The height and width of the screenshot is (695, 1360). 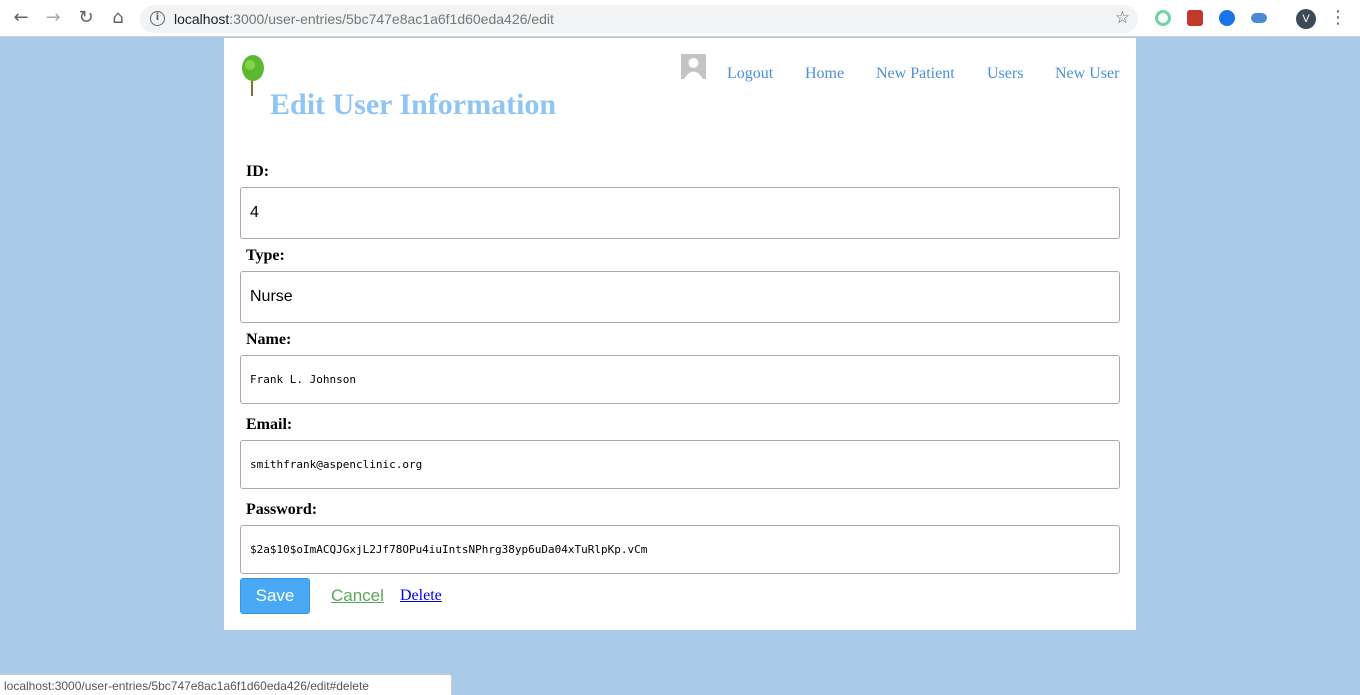 I want to click on nav-new-user: New User, so click(x=1087, y=74).